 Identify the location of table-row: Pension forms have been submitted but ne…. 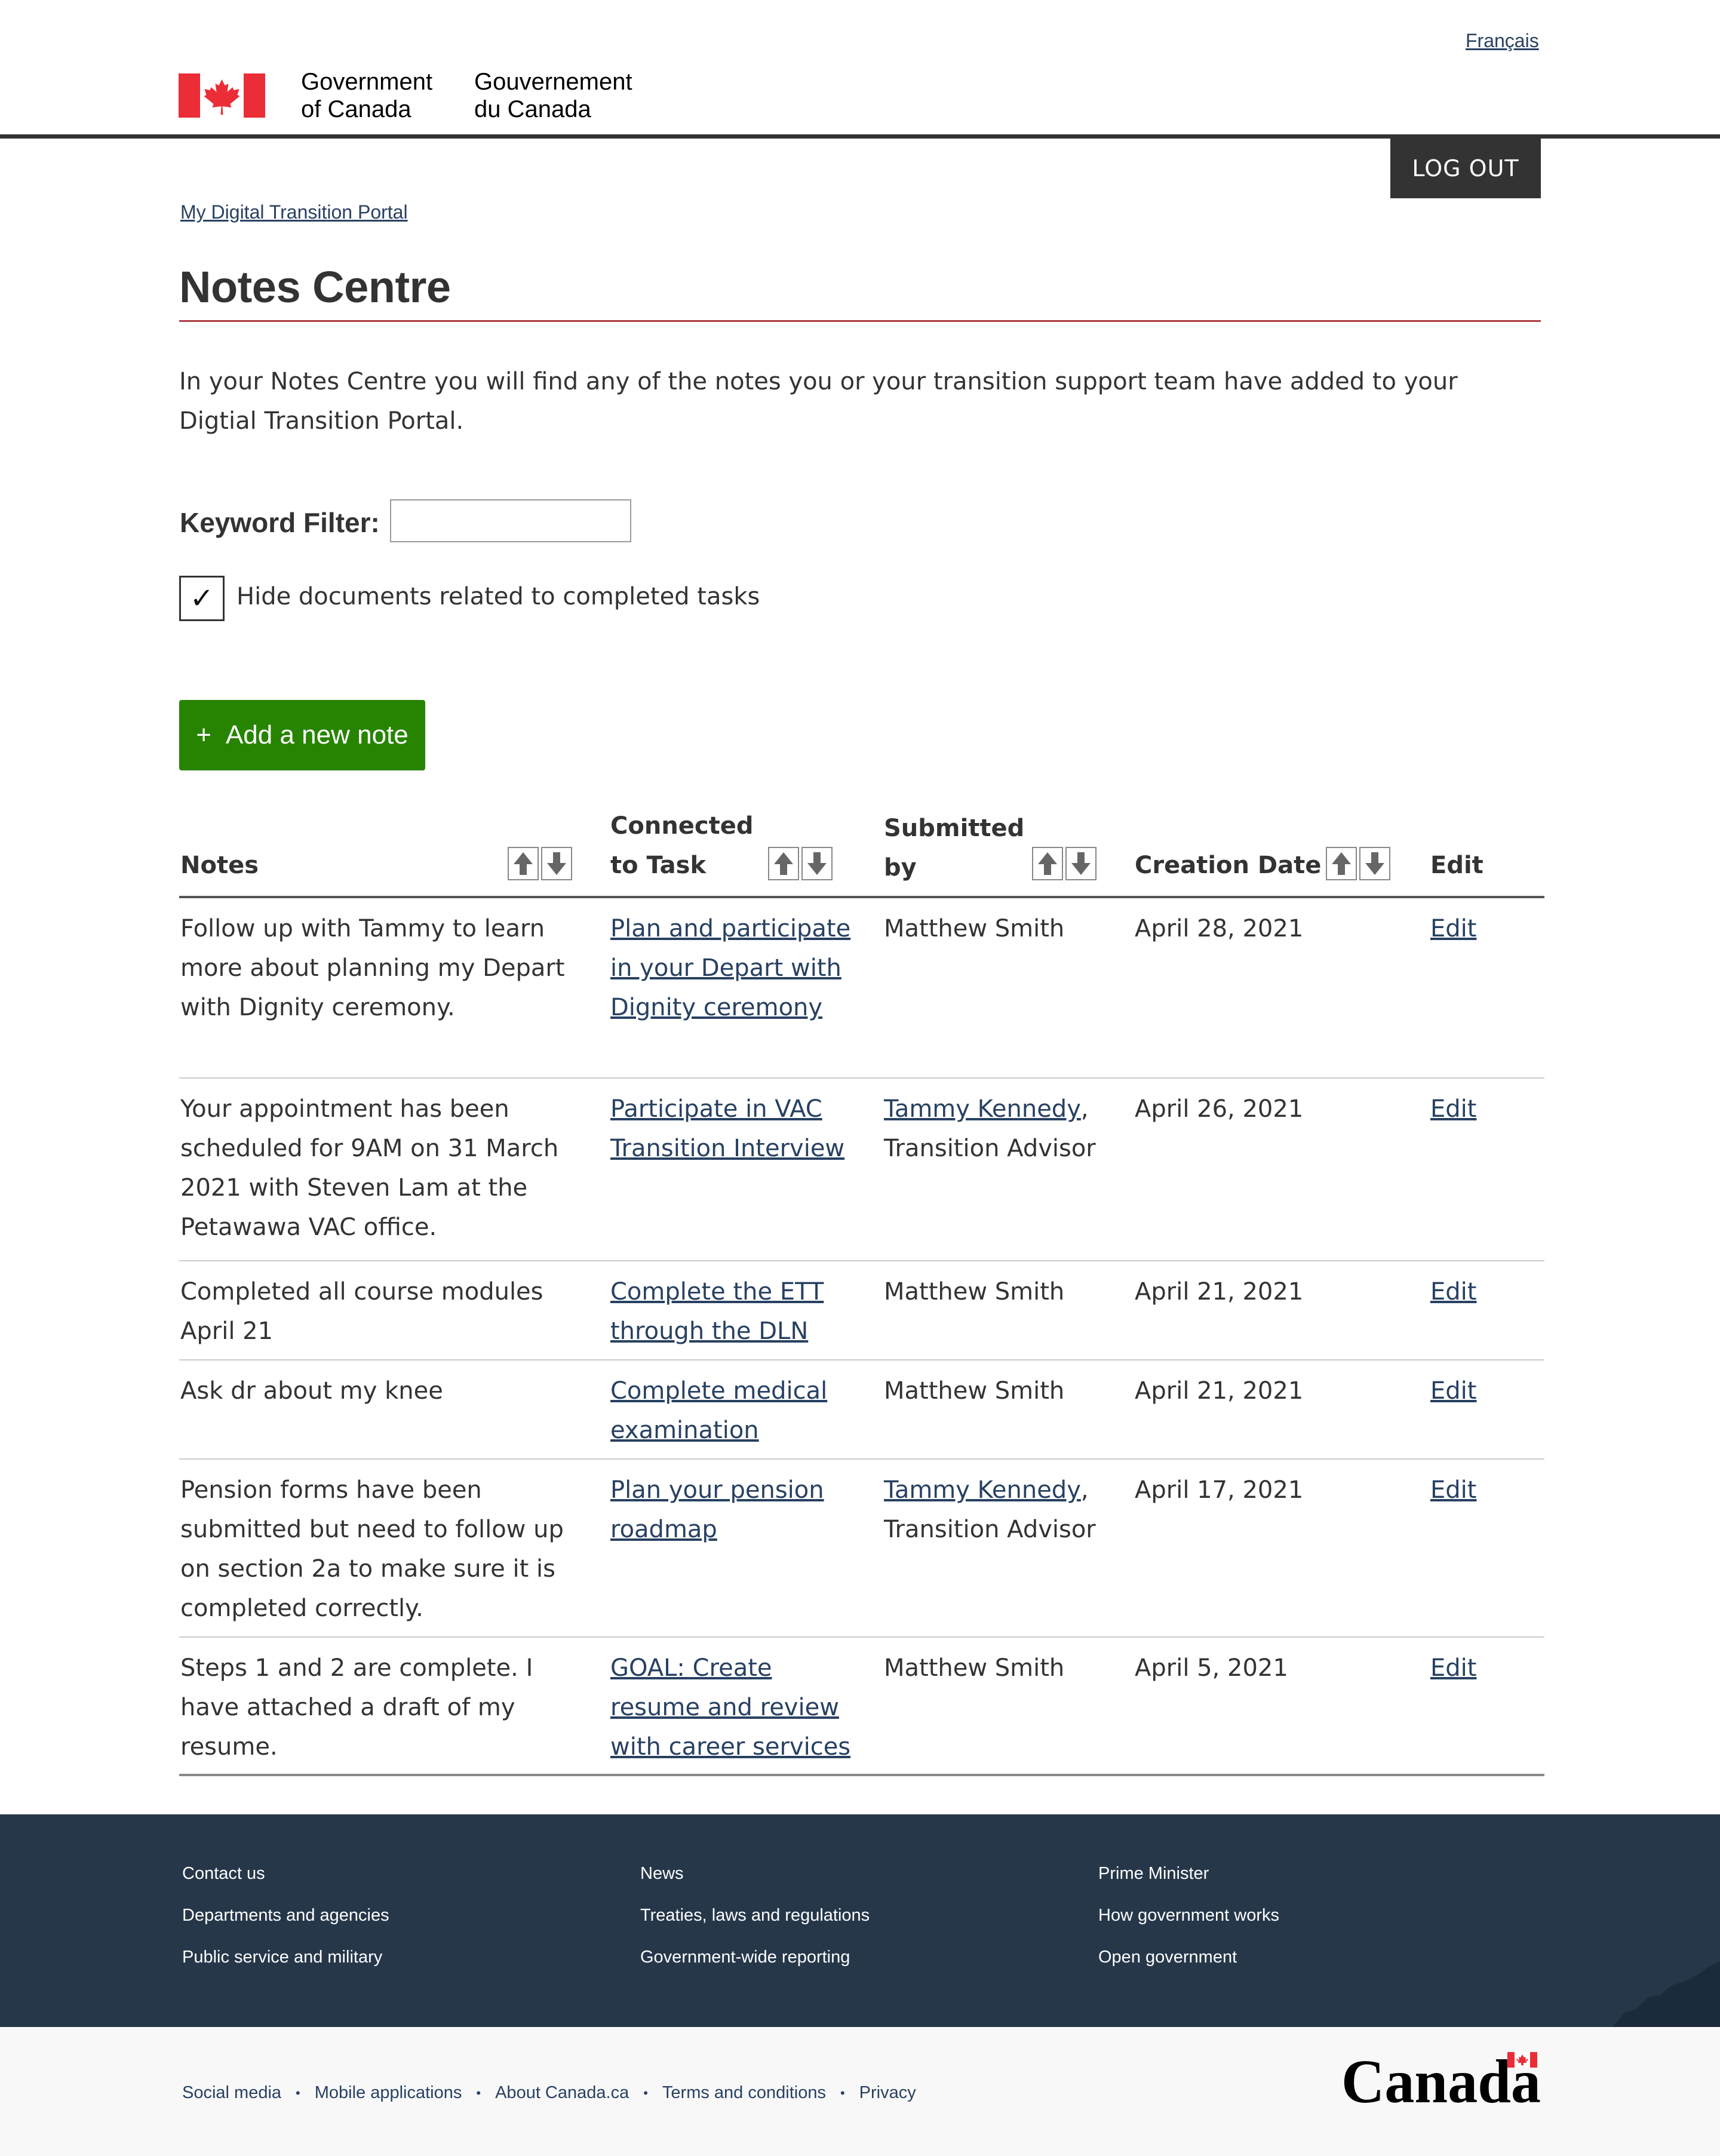
(861, 1549).